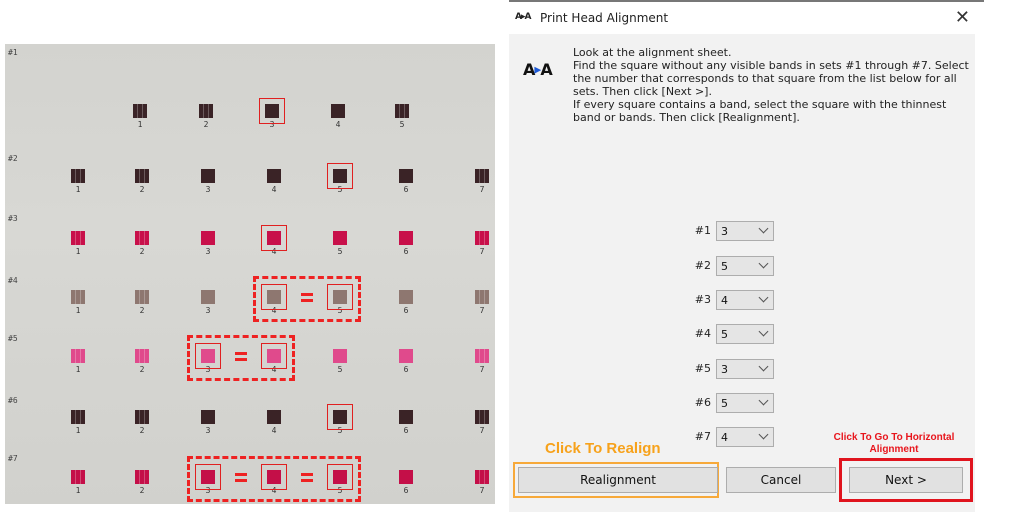 The height and width of the screenshot is (512, 1024). Describe the element at coordinates (724, 369) in the screenshot. I see `selected-value: 3` at that location.